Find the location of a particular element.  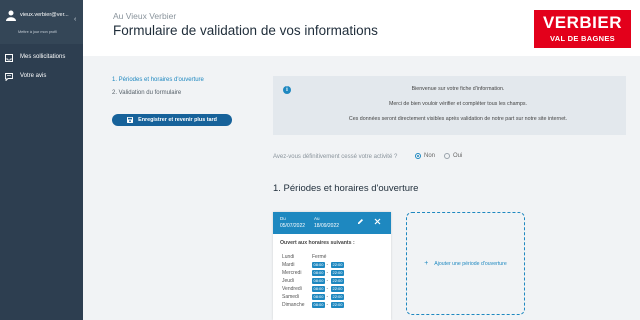

hours-row: Jeudi 08:00 - 22:00 is located at coordinates (313, 281).